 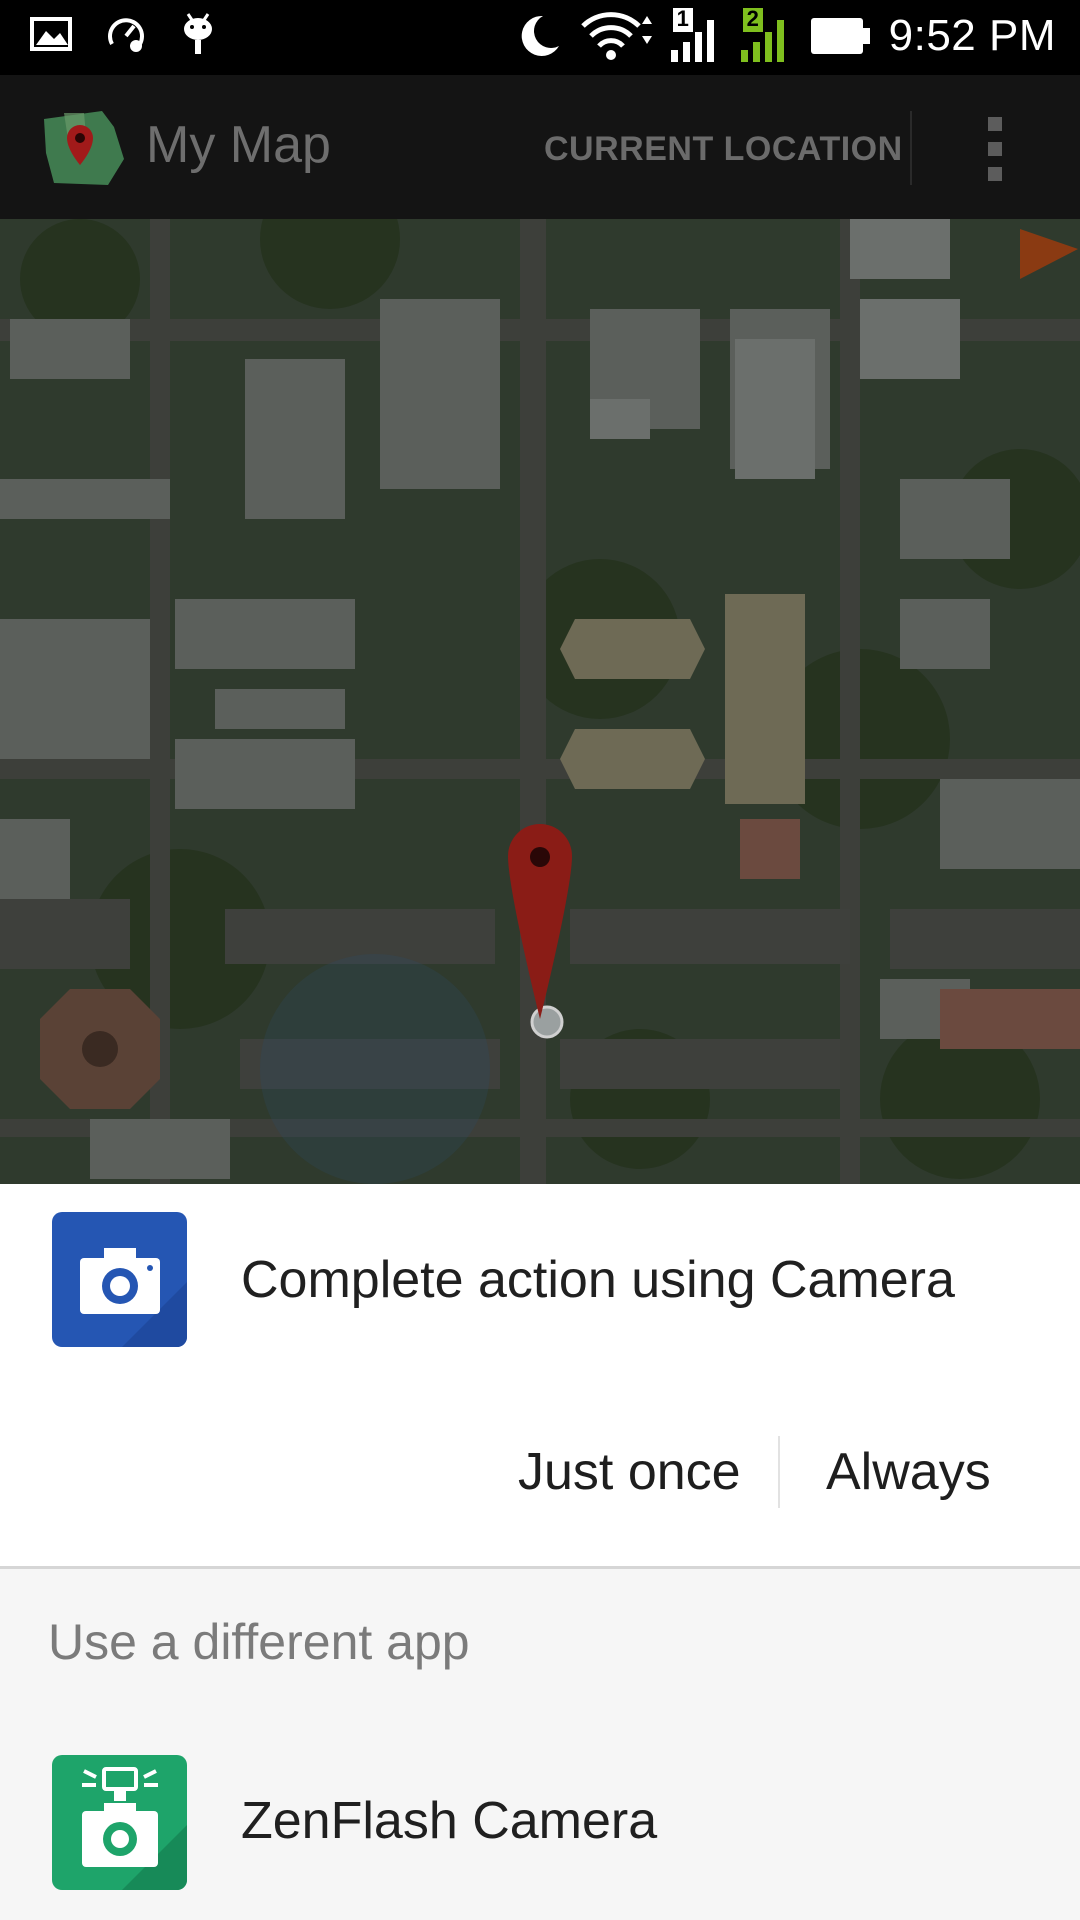 I want to click on always-button: Always, so click(x=908, y=1472).